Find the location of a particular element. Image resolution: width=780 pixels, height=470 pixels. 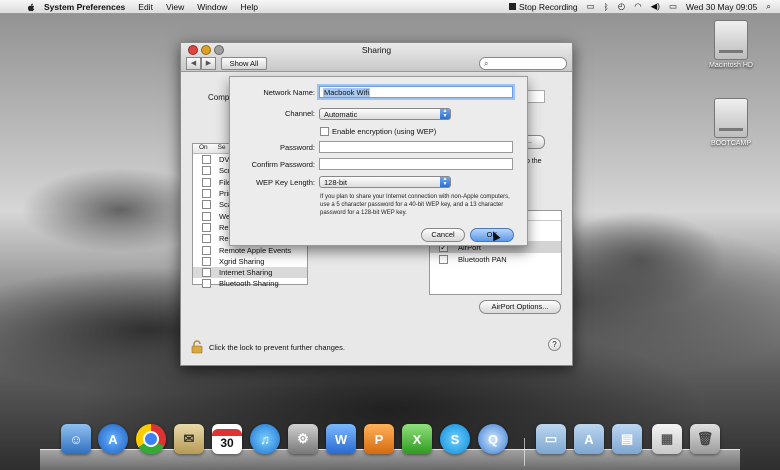

table-row: Remote Apple Events is located at coordinates (250, 249).